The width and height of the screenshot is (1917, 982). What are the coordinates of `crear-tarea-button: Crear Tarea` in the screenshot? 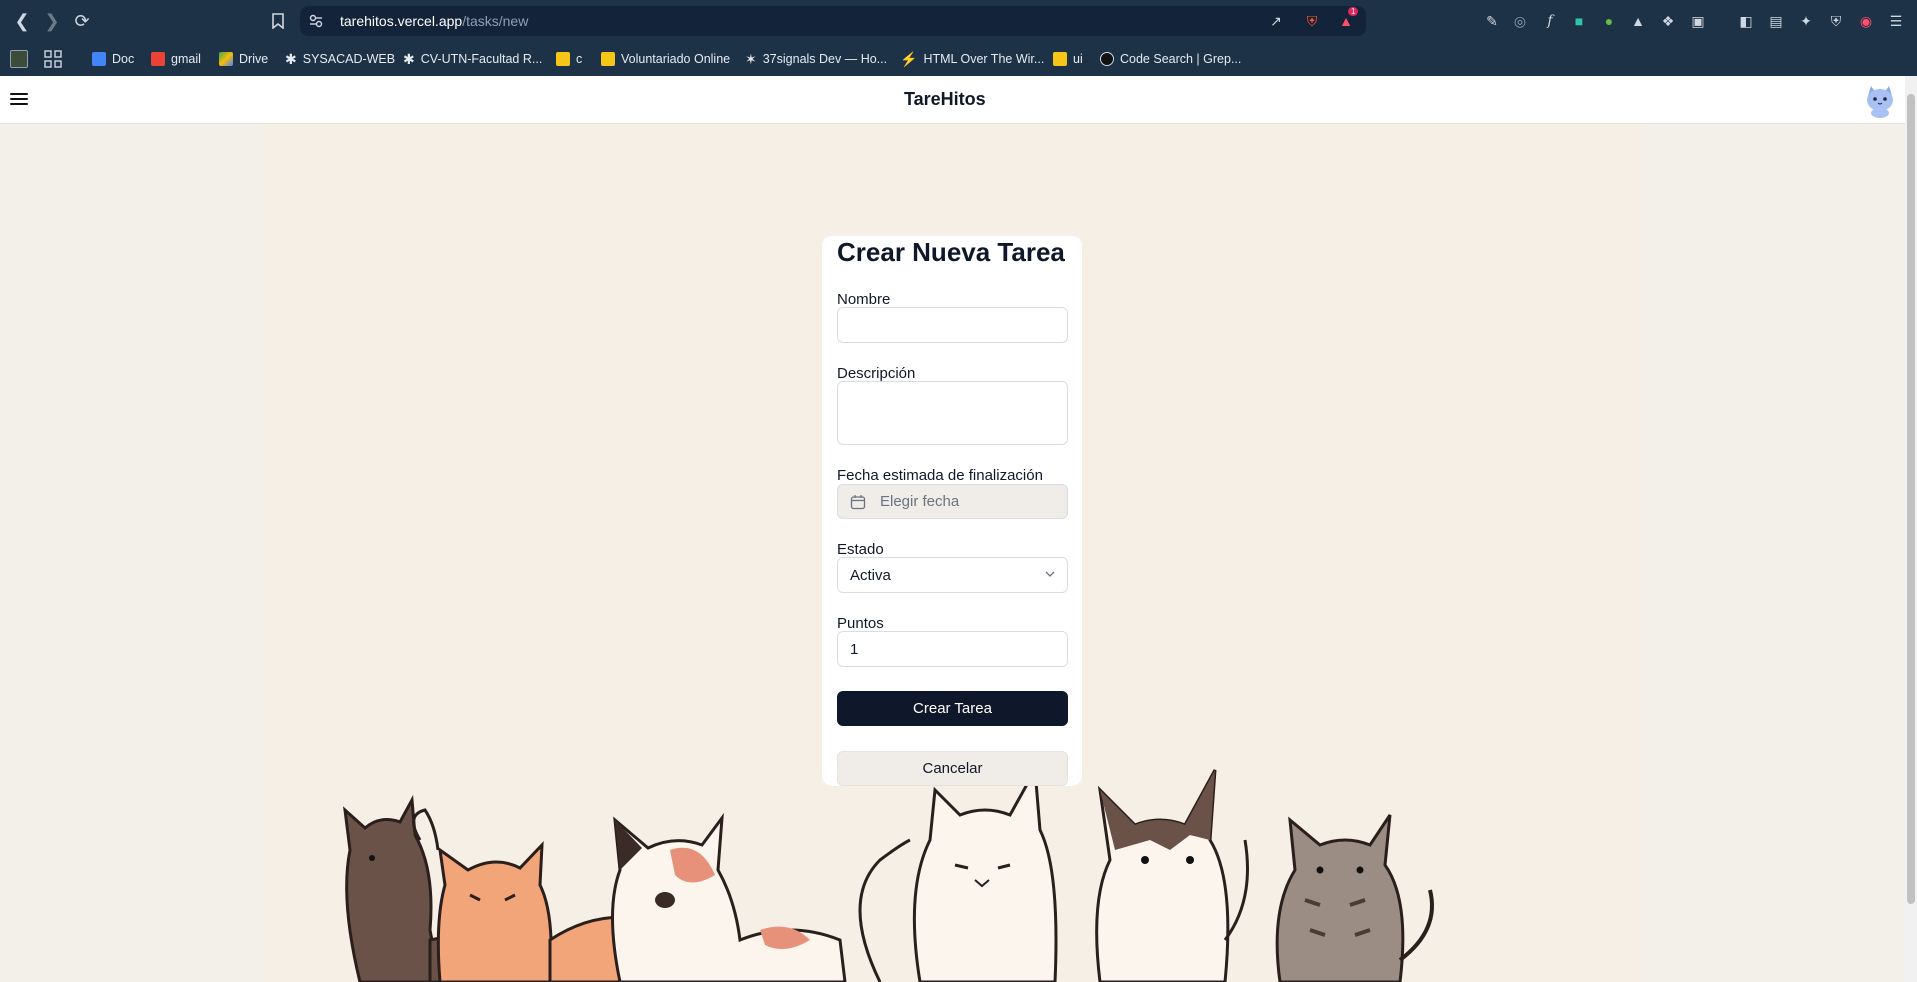 It's located at (952, 708).